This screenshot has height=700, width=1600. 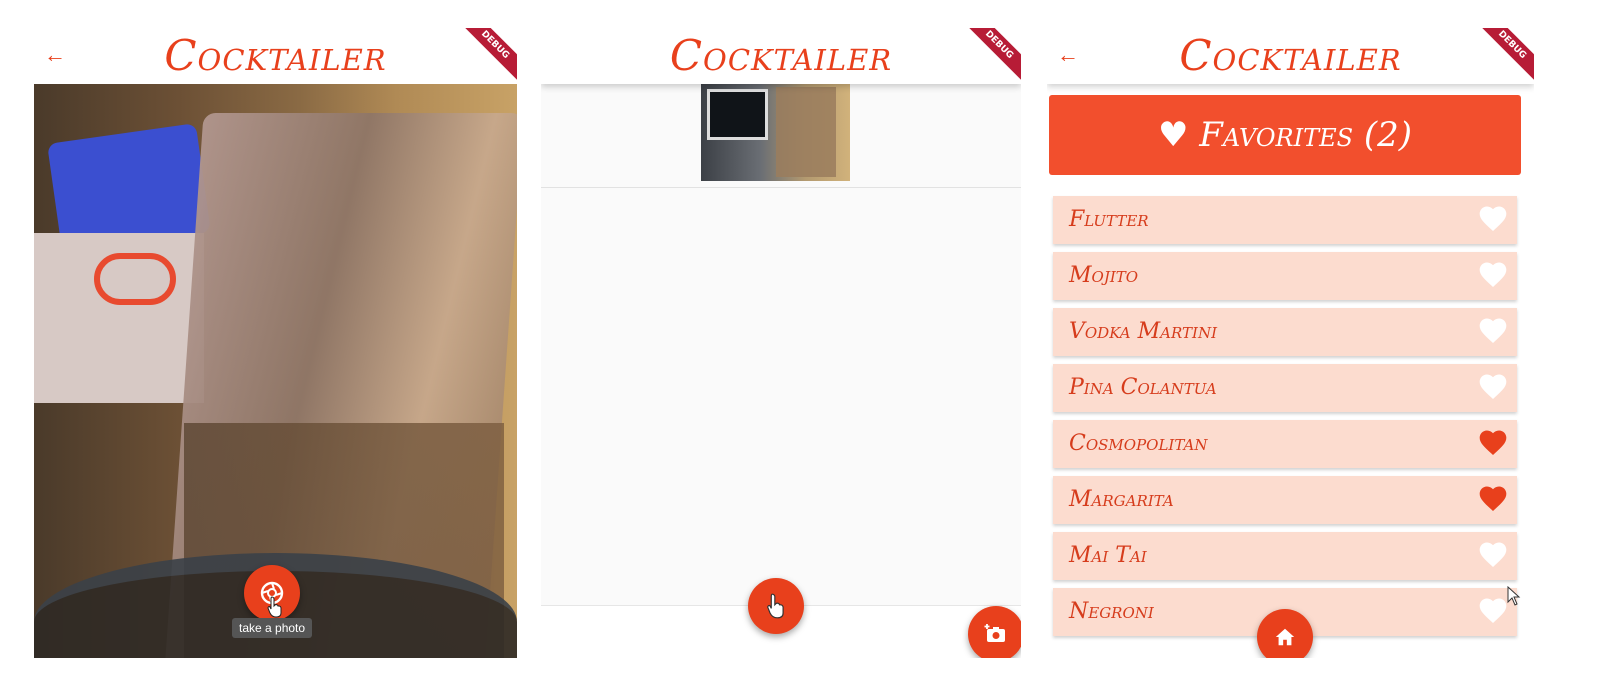 I want to click on center-fab-button, so click(x=776, y=606).